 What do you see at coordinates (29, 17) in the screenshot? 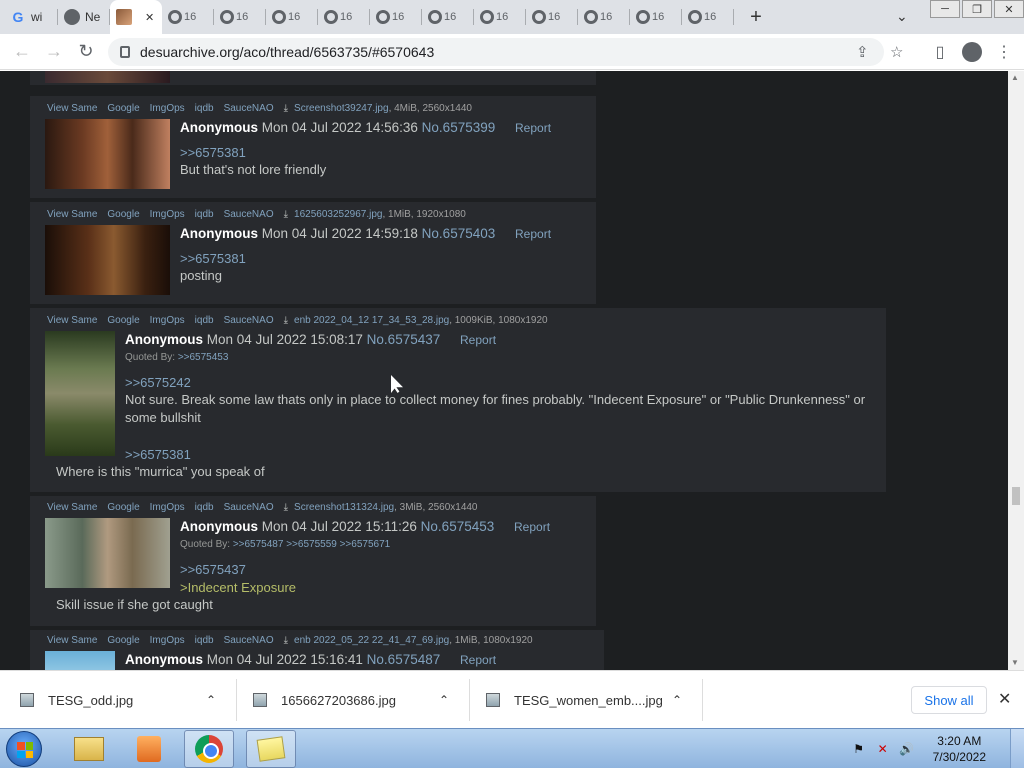
I see `tab-google: G wi` at bounding box center [29, 17].